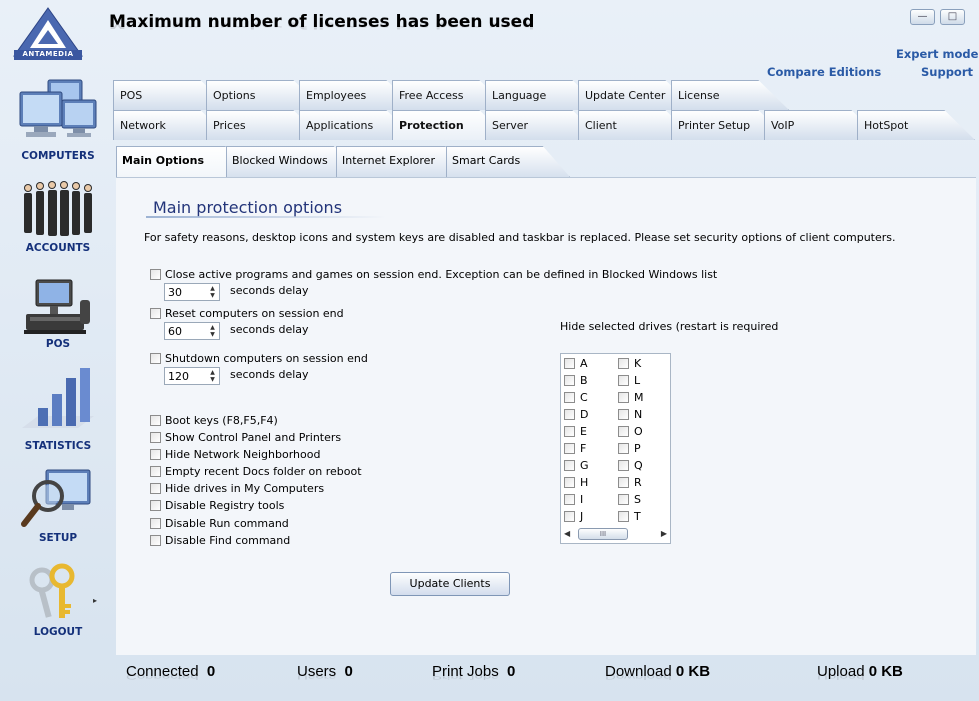  Describe the element at coordinates (58, 632) in the screenshot. I see `sidebar-label-logout: LOGOUT` at that location.